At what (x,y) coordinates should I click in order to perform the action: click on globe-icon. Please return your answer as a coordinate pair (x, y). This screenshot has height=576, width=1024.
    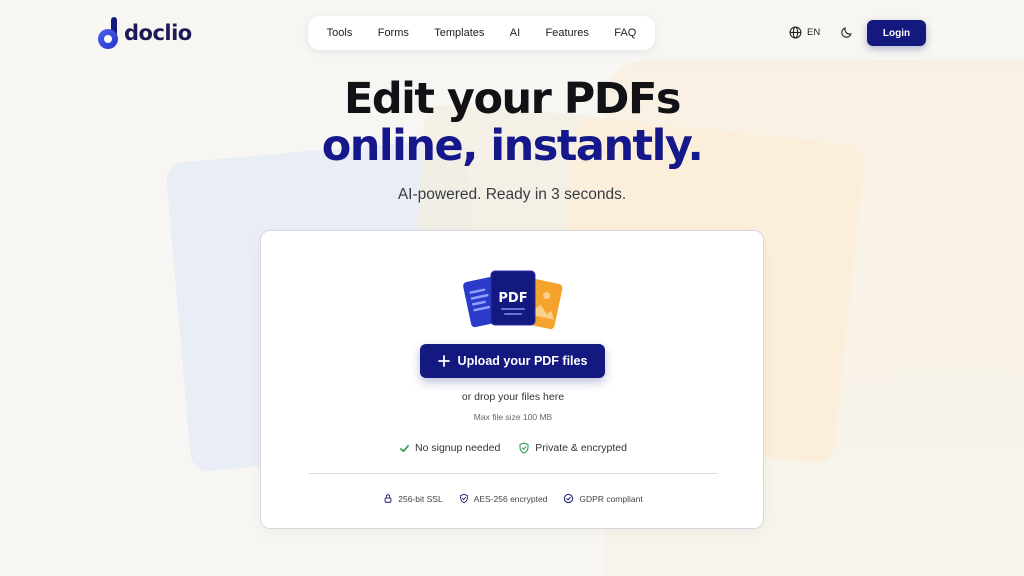
    Looking at the image, I should click on (795, 32).